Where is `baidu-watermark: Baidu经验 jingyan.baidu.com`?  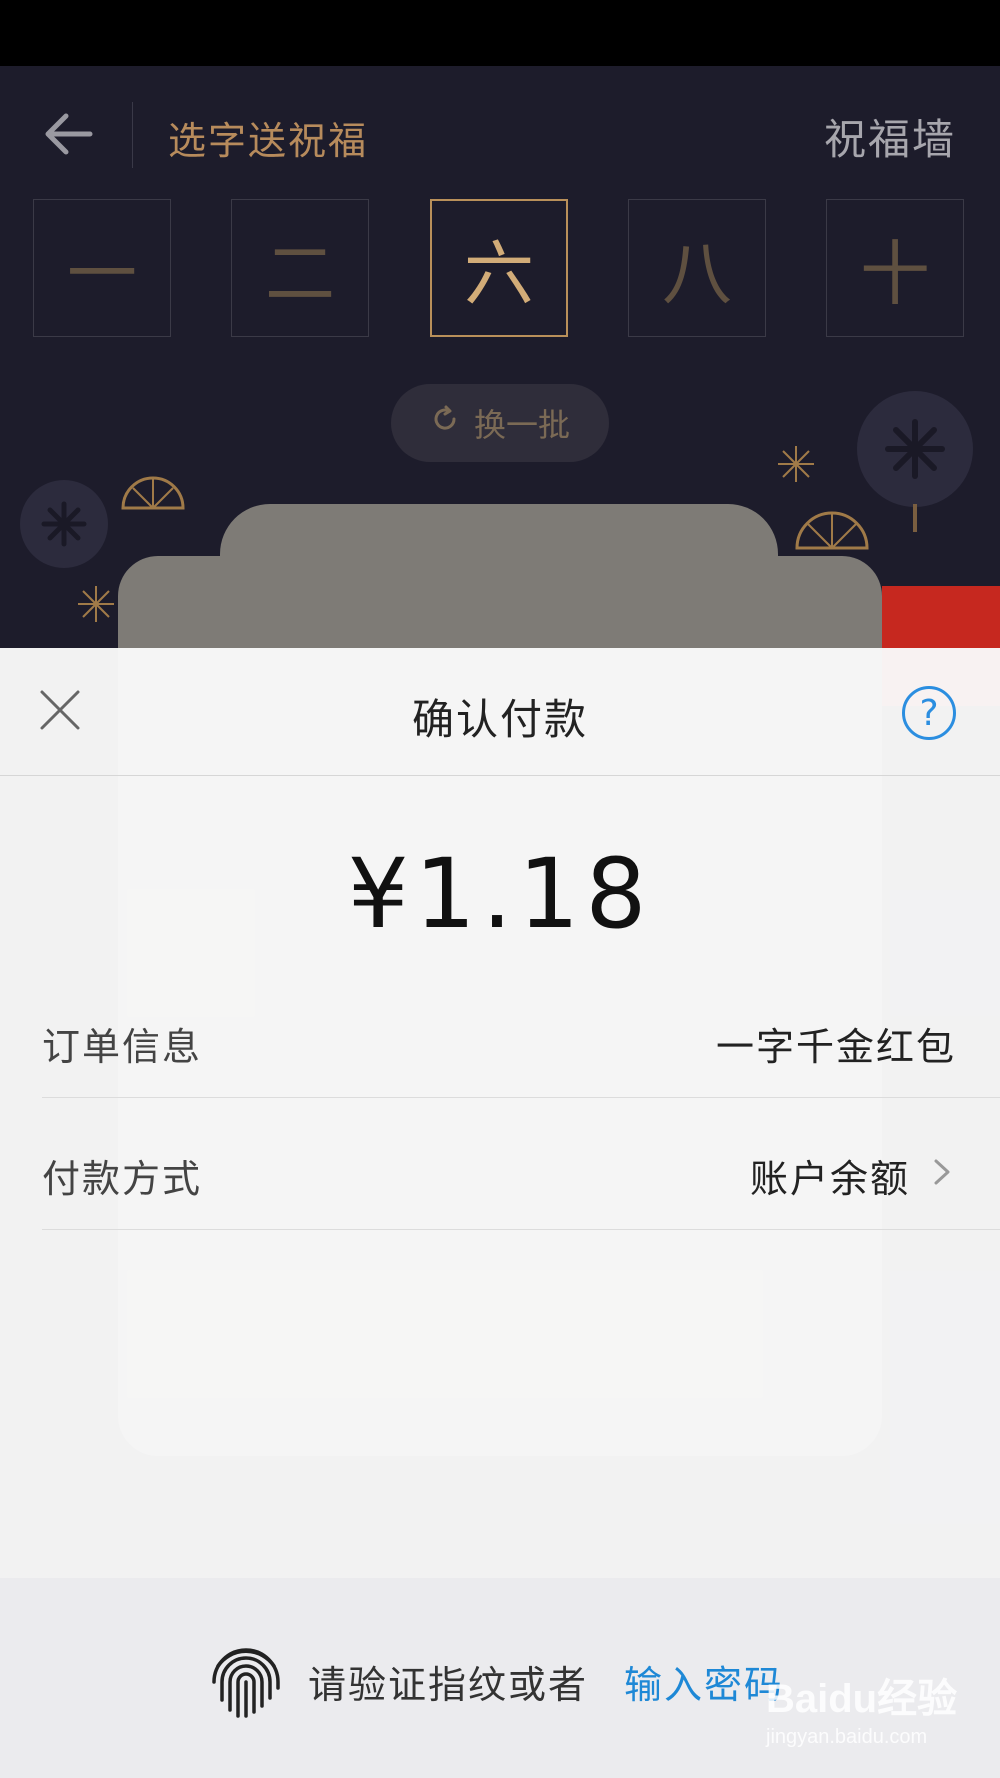
baidu-watermark: Baidu经验 jingyan.baidu.com is located at coordinates (861, 1707).